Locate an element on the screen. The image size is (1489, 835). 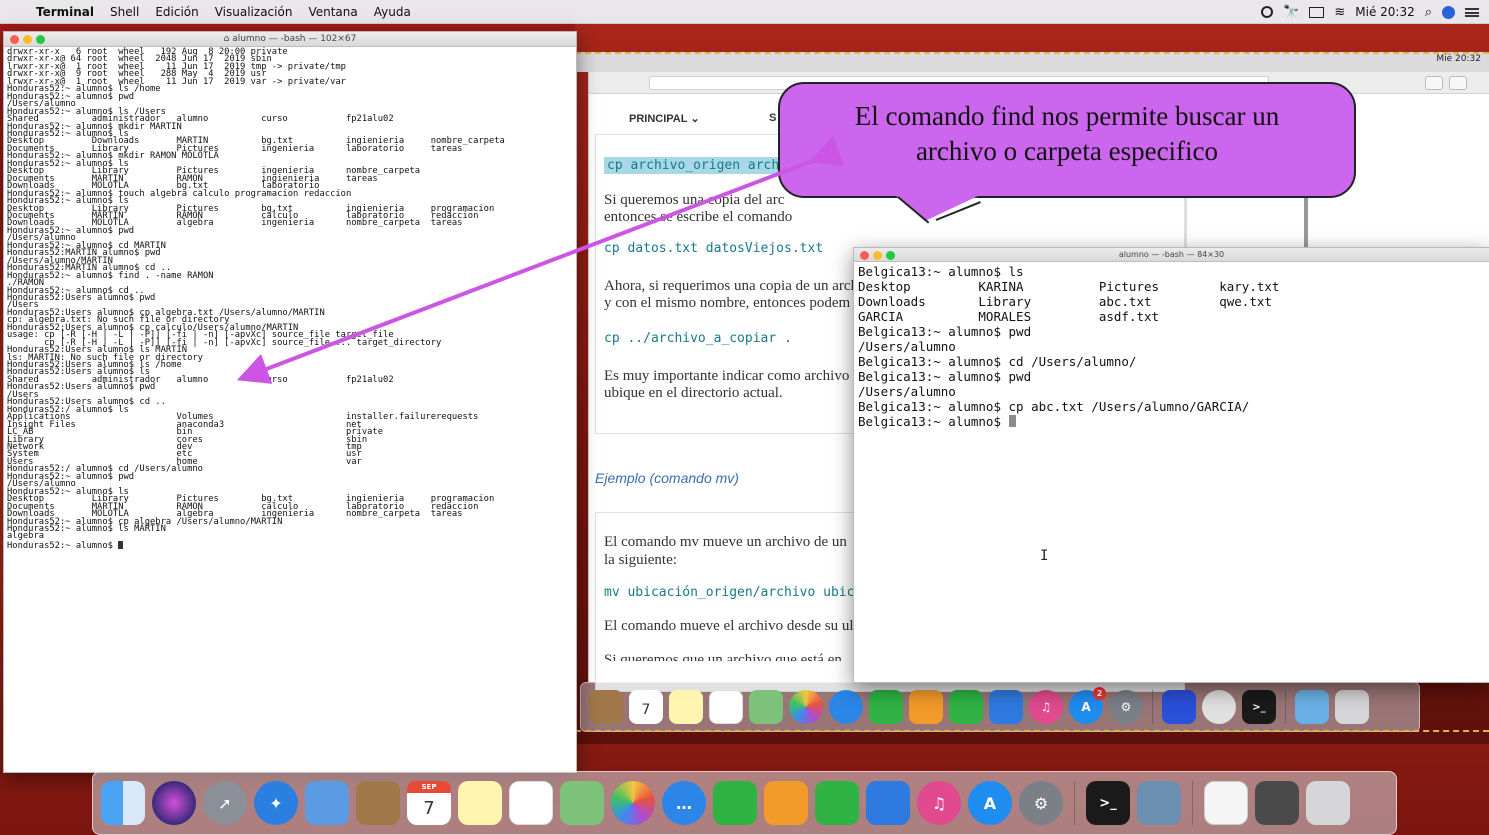
dock-photos-icon is located at coordinates (633, 803).